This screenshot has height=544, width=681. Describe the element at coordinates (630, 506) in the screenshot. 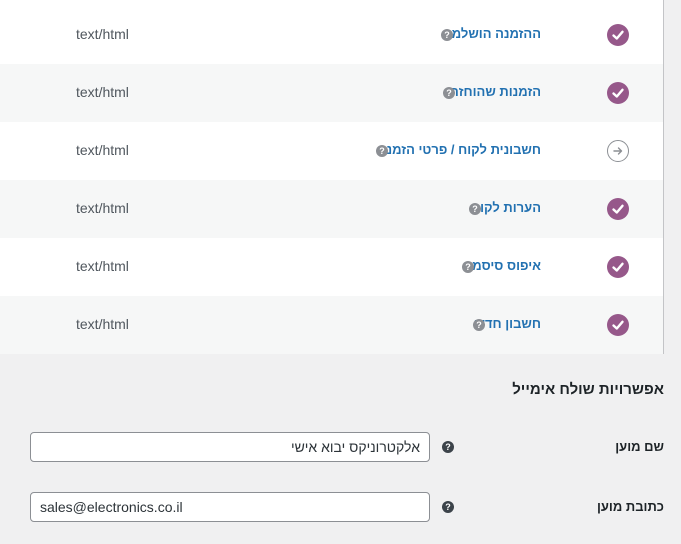

I see `from-address-label: כתובת מוען` at that location.